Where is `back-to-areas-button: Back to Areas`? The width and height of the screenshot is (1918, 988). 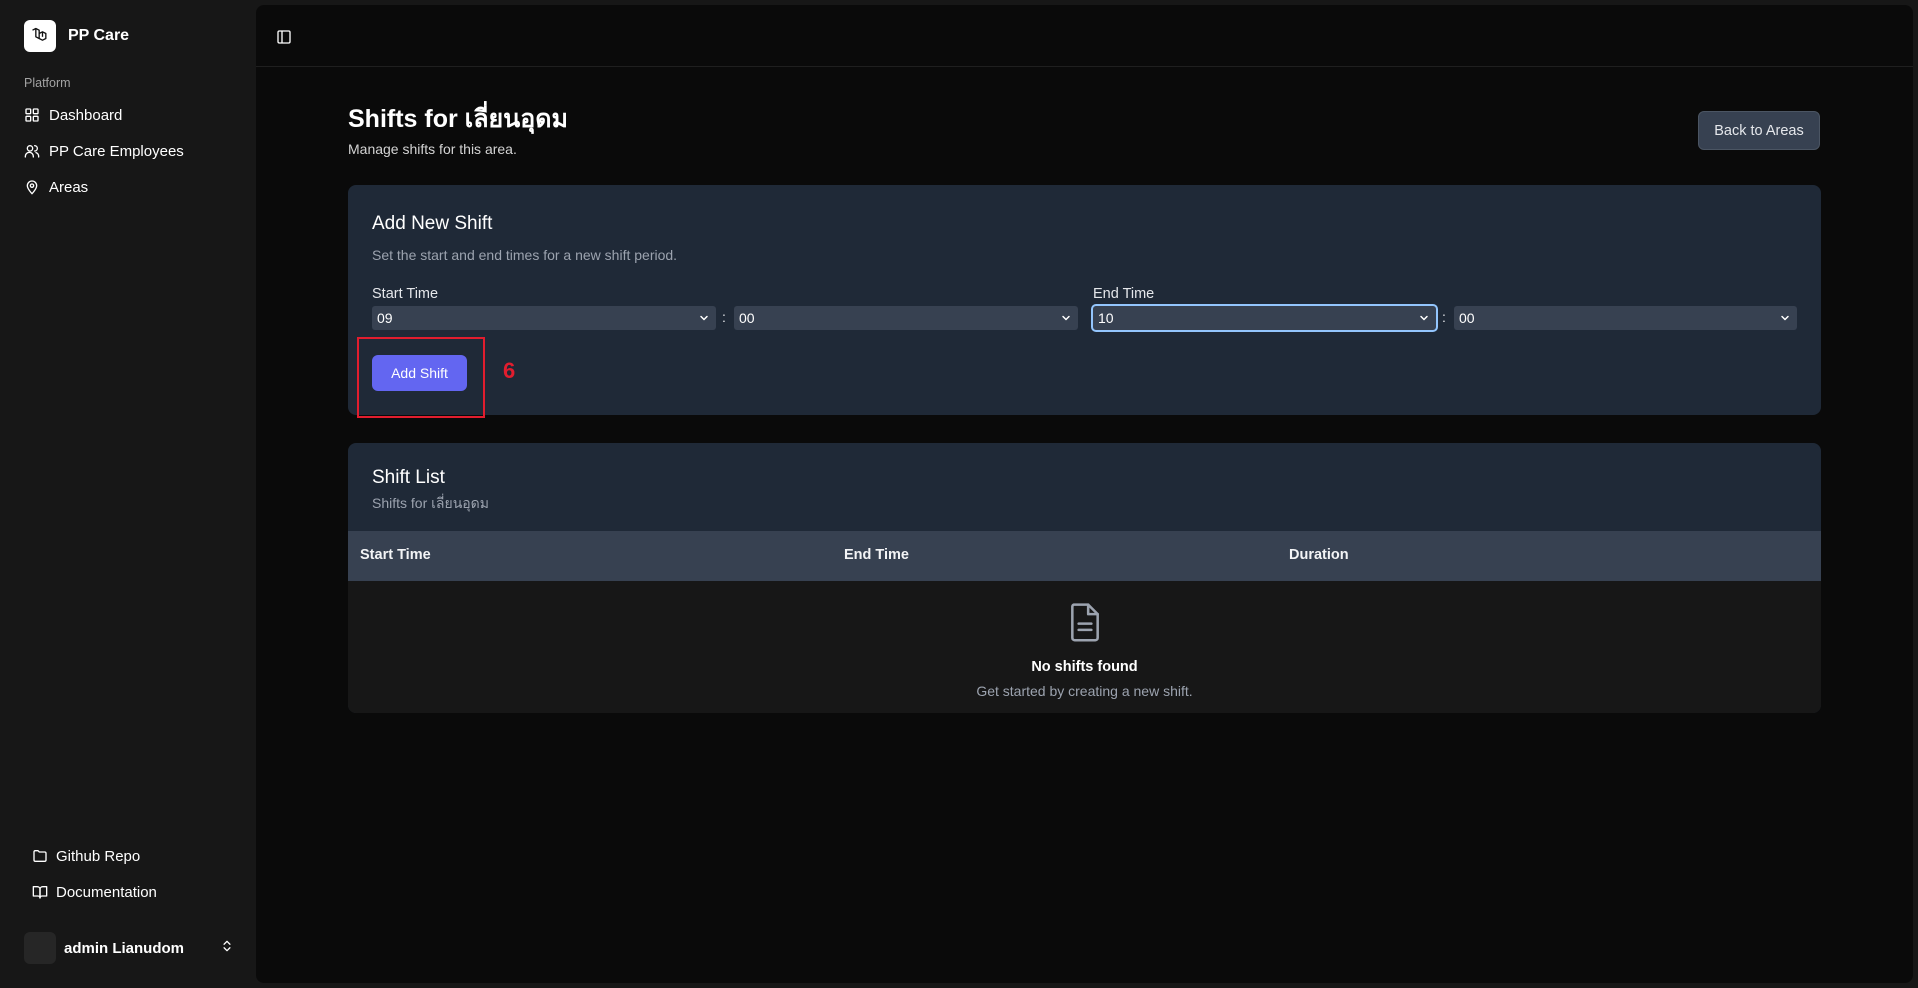 back-to-areas-button: Back to Areas is located at coordinates (1759, 130).